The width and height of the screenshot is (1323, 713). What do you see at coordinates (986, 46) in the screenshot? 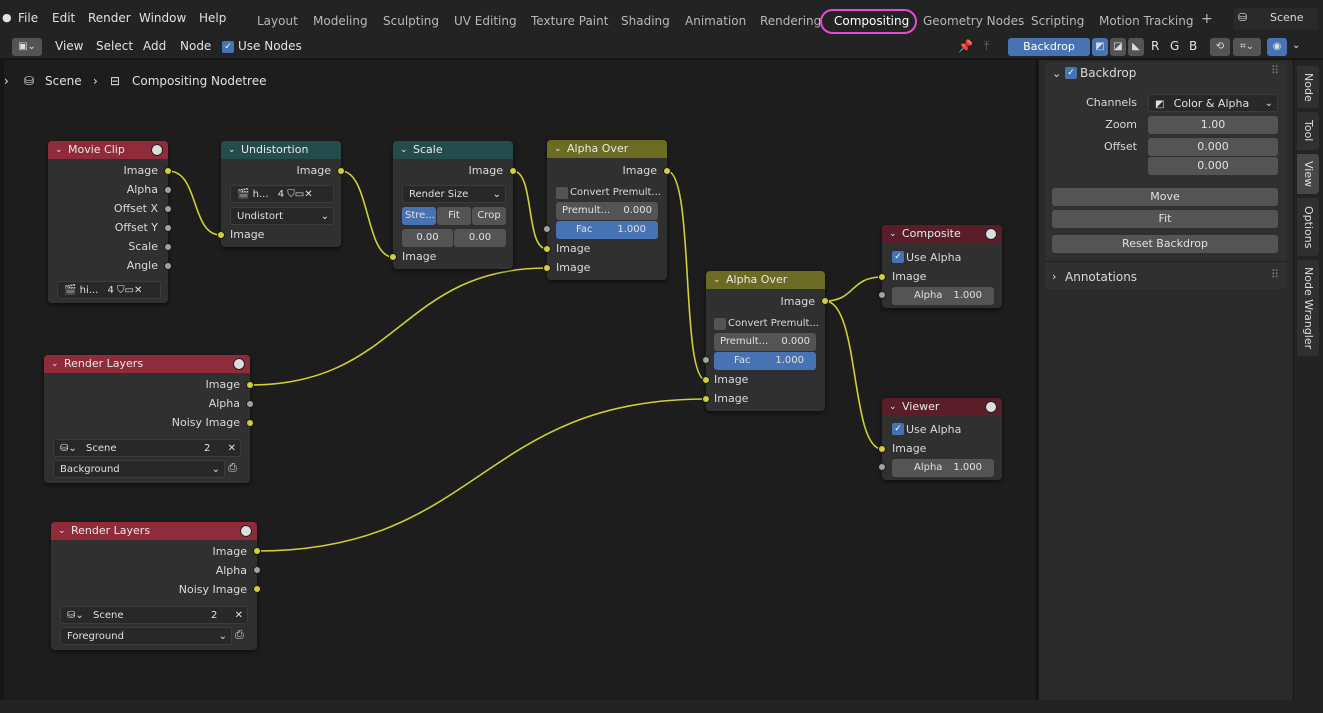
I see `parent-icon: ⤒` at bounding box center [986, 46].